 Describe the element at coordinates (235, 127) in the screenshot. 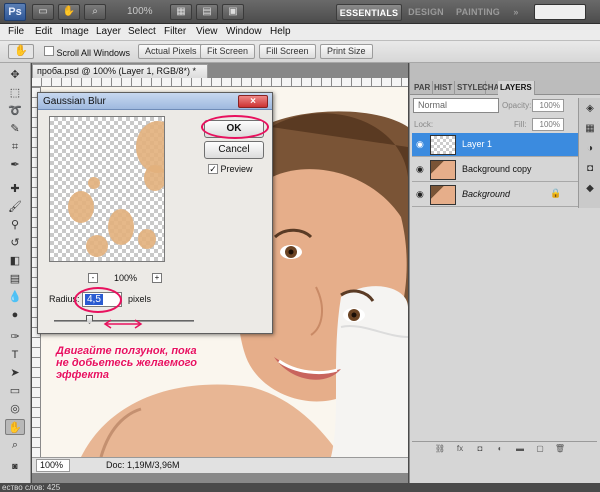

I see `ok-highlight-ellipse` at that location.